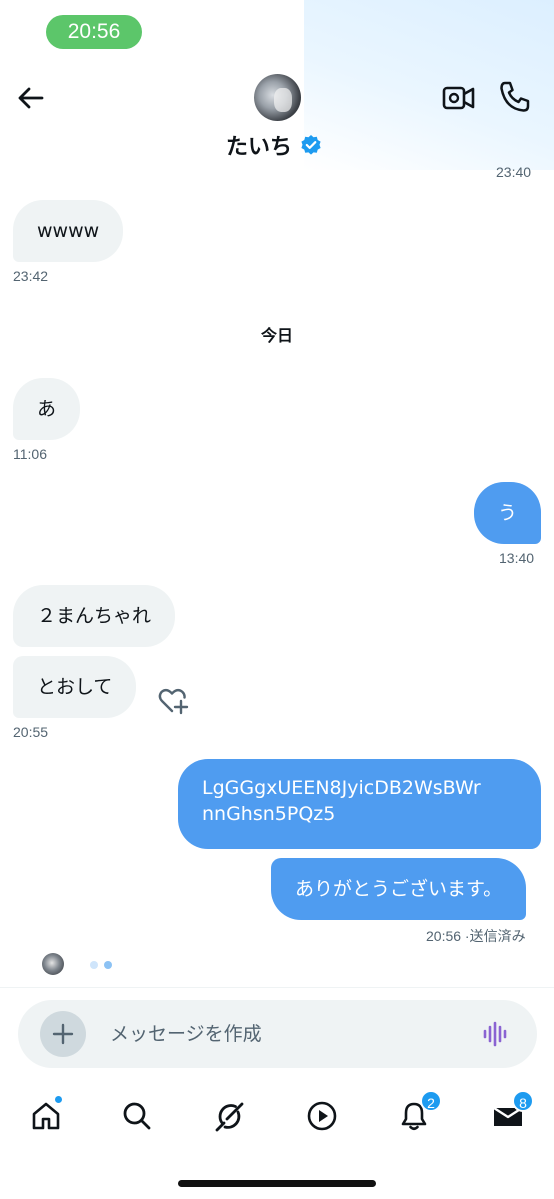  I want to click on message-time-status: 20:56 ·送信済み, so click(476, 936).